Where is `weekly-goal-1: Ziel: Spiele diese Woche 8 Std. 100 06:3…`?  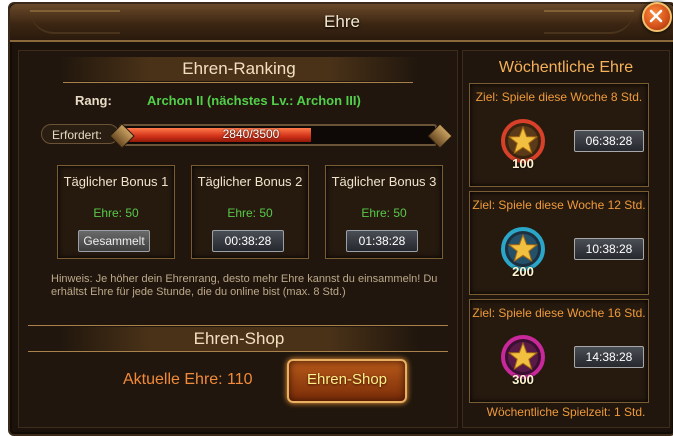 weekly-goal-1: Ziel: Spiele diese Woche 8 Std. 100 06:3… is located at coordinates (559, 135).